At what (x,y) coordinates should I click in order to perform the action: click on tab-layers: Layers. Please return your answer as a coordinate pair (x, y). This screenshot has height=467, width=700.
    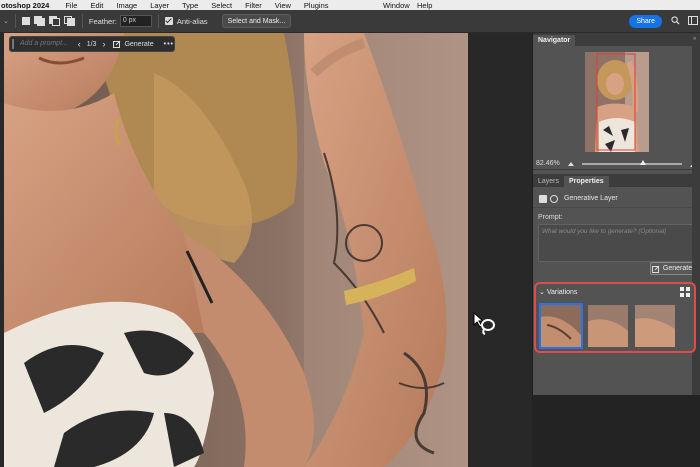
    Looking at the image, I should click on (548, 181).